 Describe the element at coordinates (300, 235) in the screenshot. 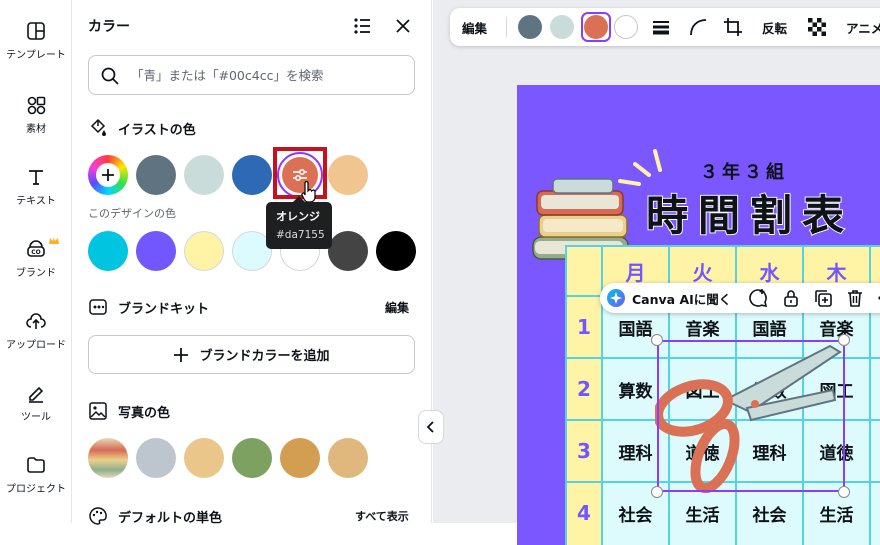

I see `tooltip-color-hex: #da7155` at that location.